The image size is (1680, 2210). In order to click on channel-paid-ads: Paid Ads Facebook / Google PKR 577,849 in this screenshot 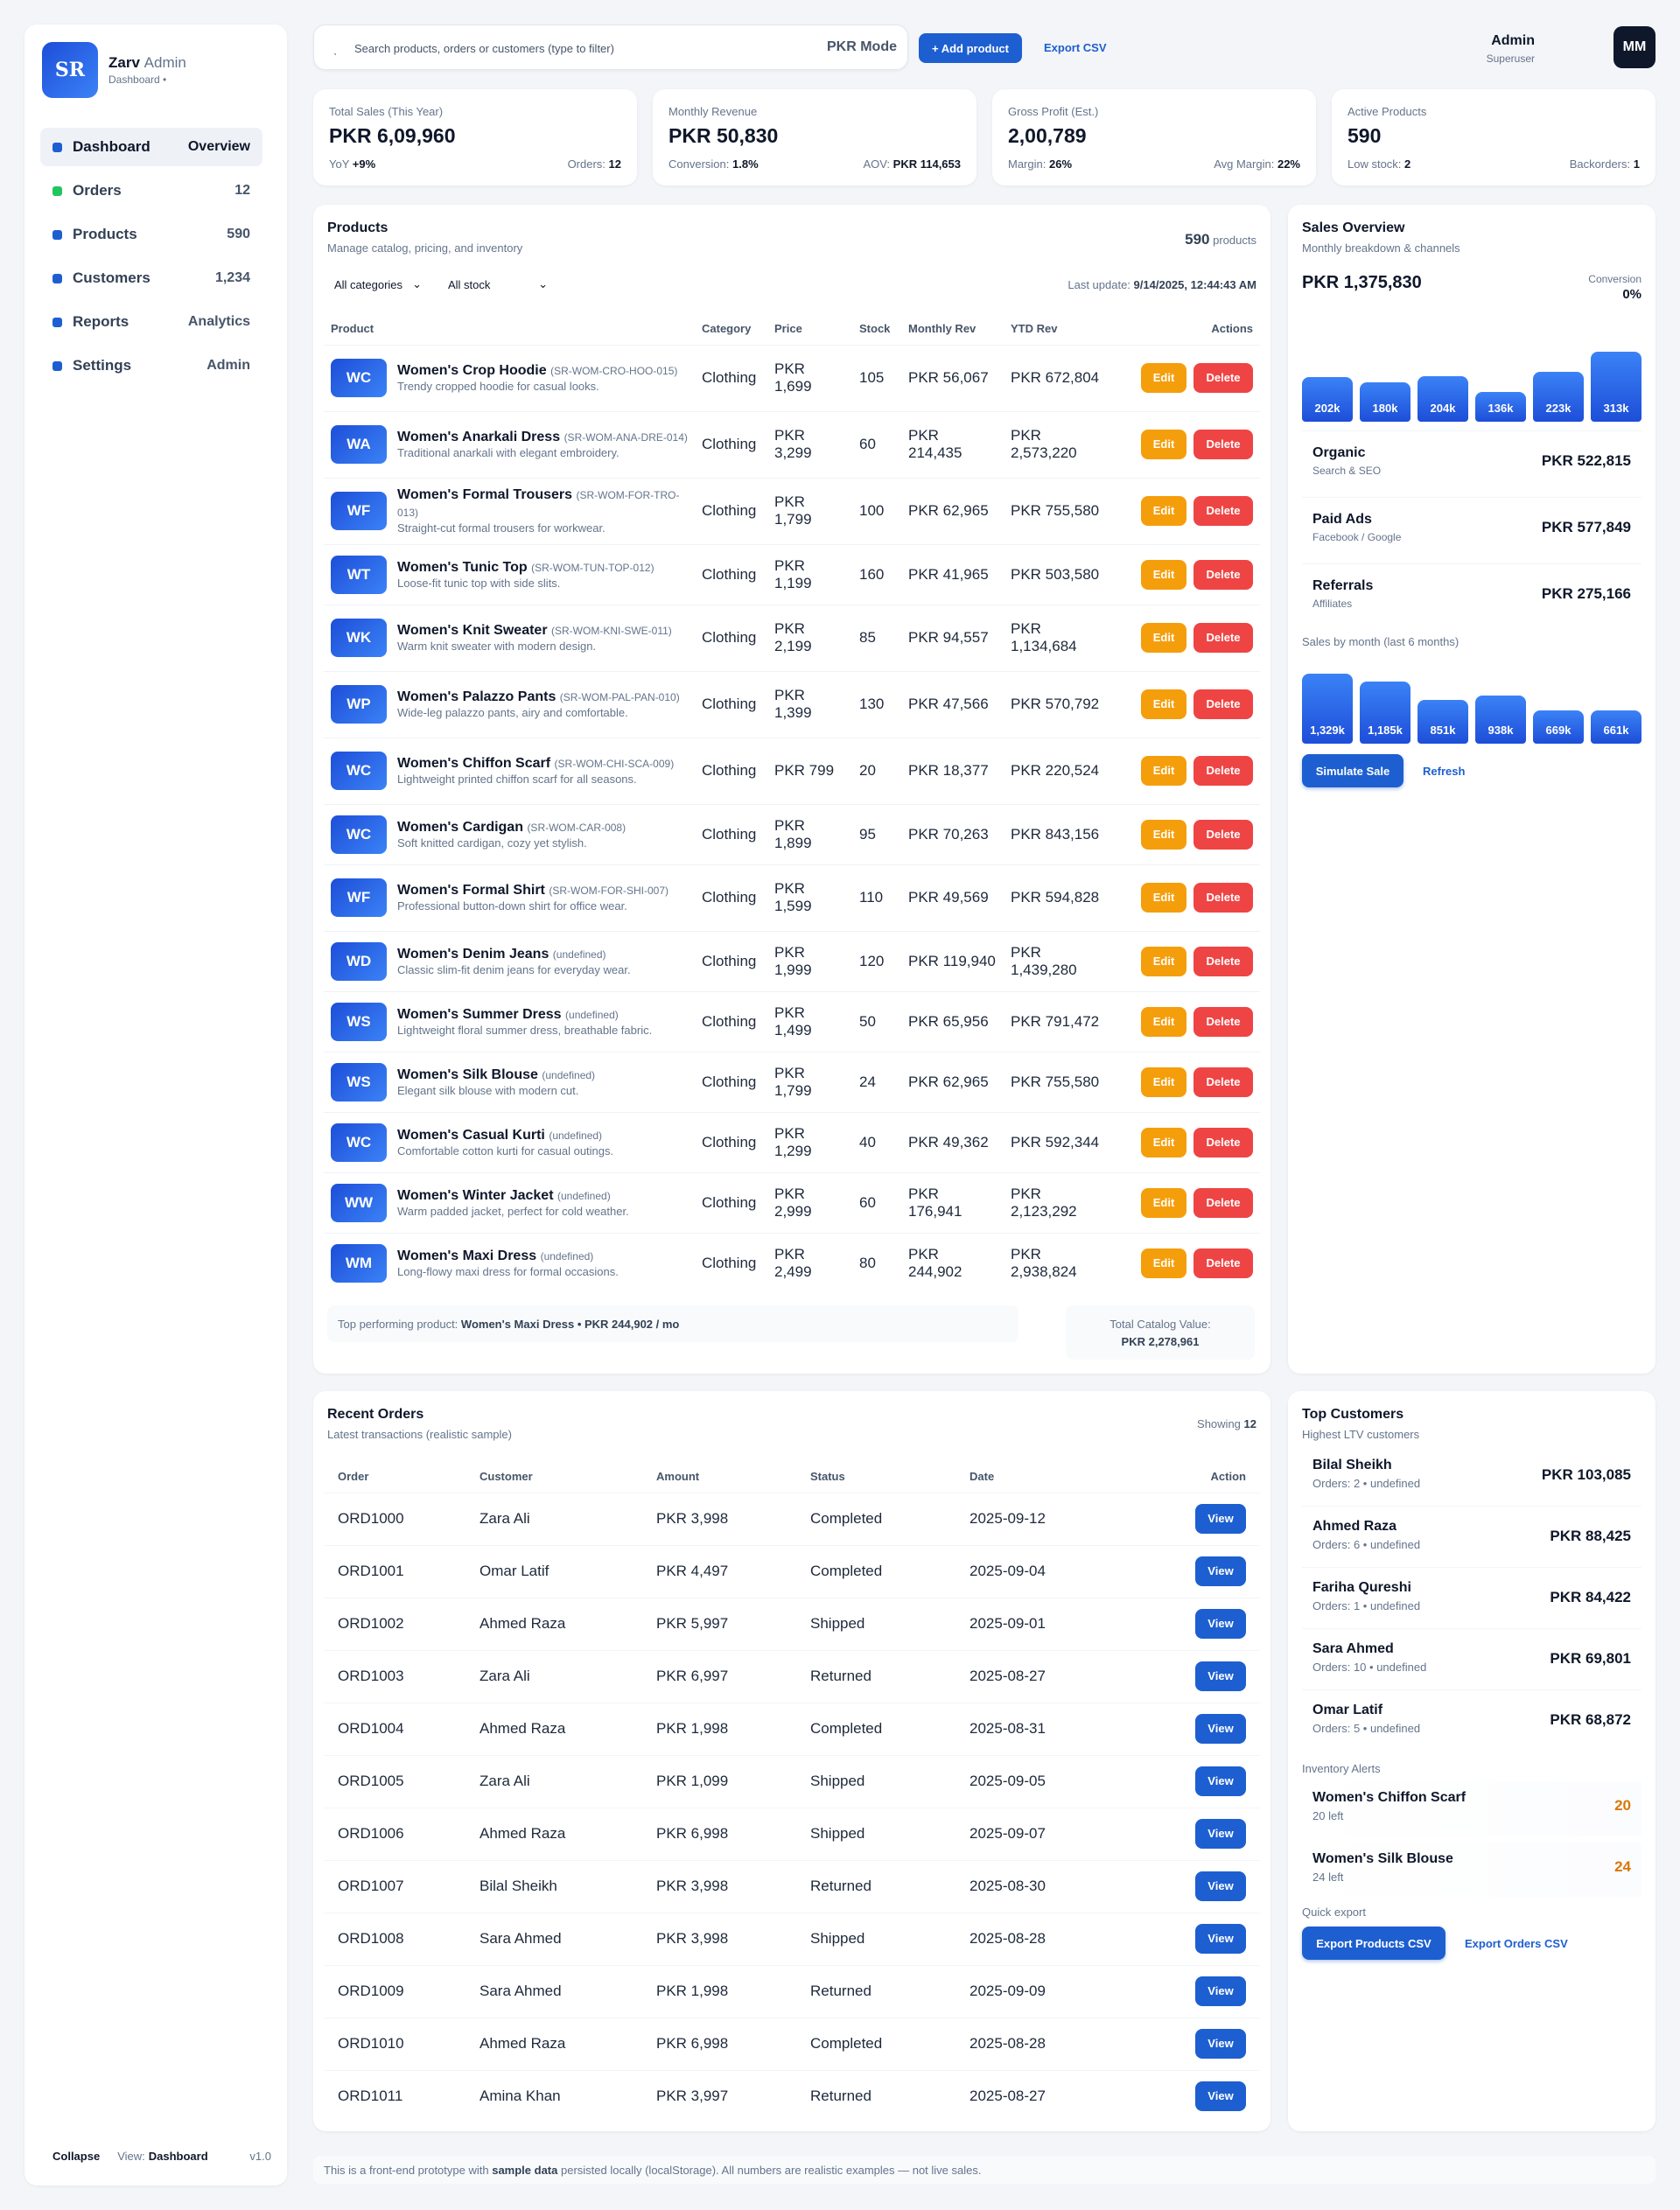, I will do `click(1472, 526)`.